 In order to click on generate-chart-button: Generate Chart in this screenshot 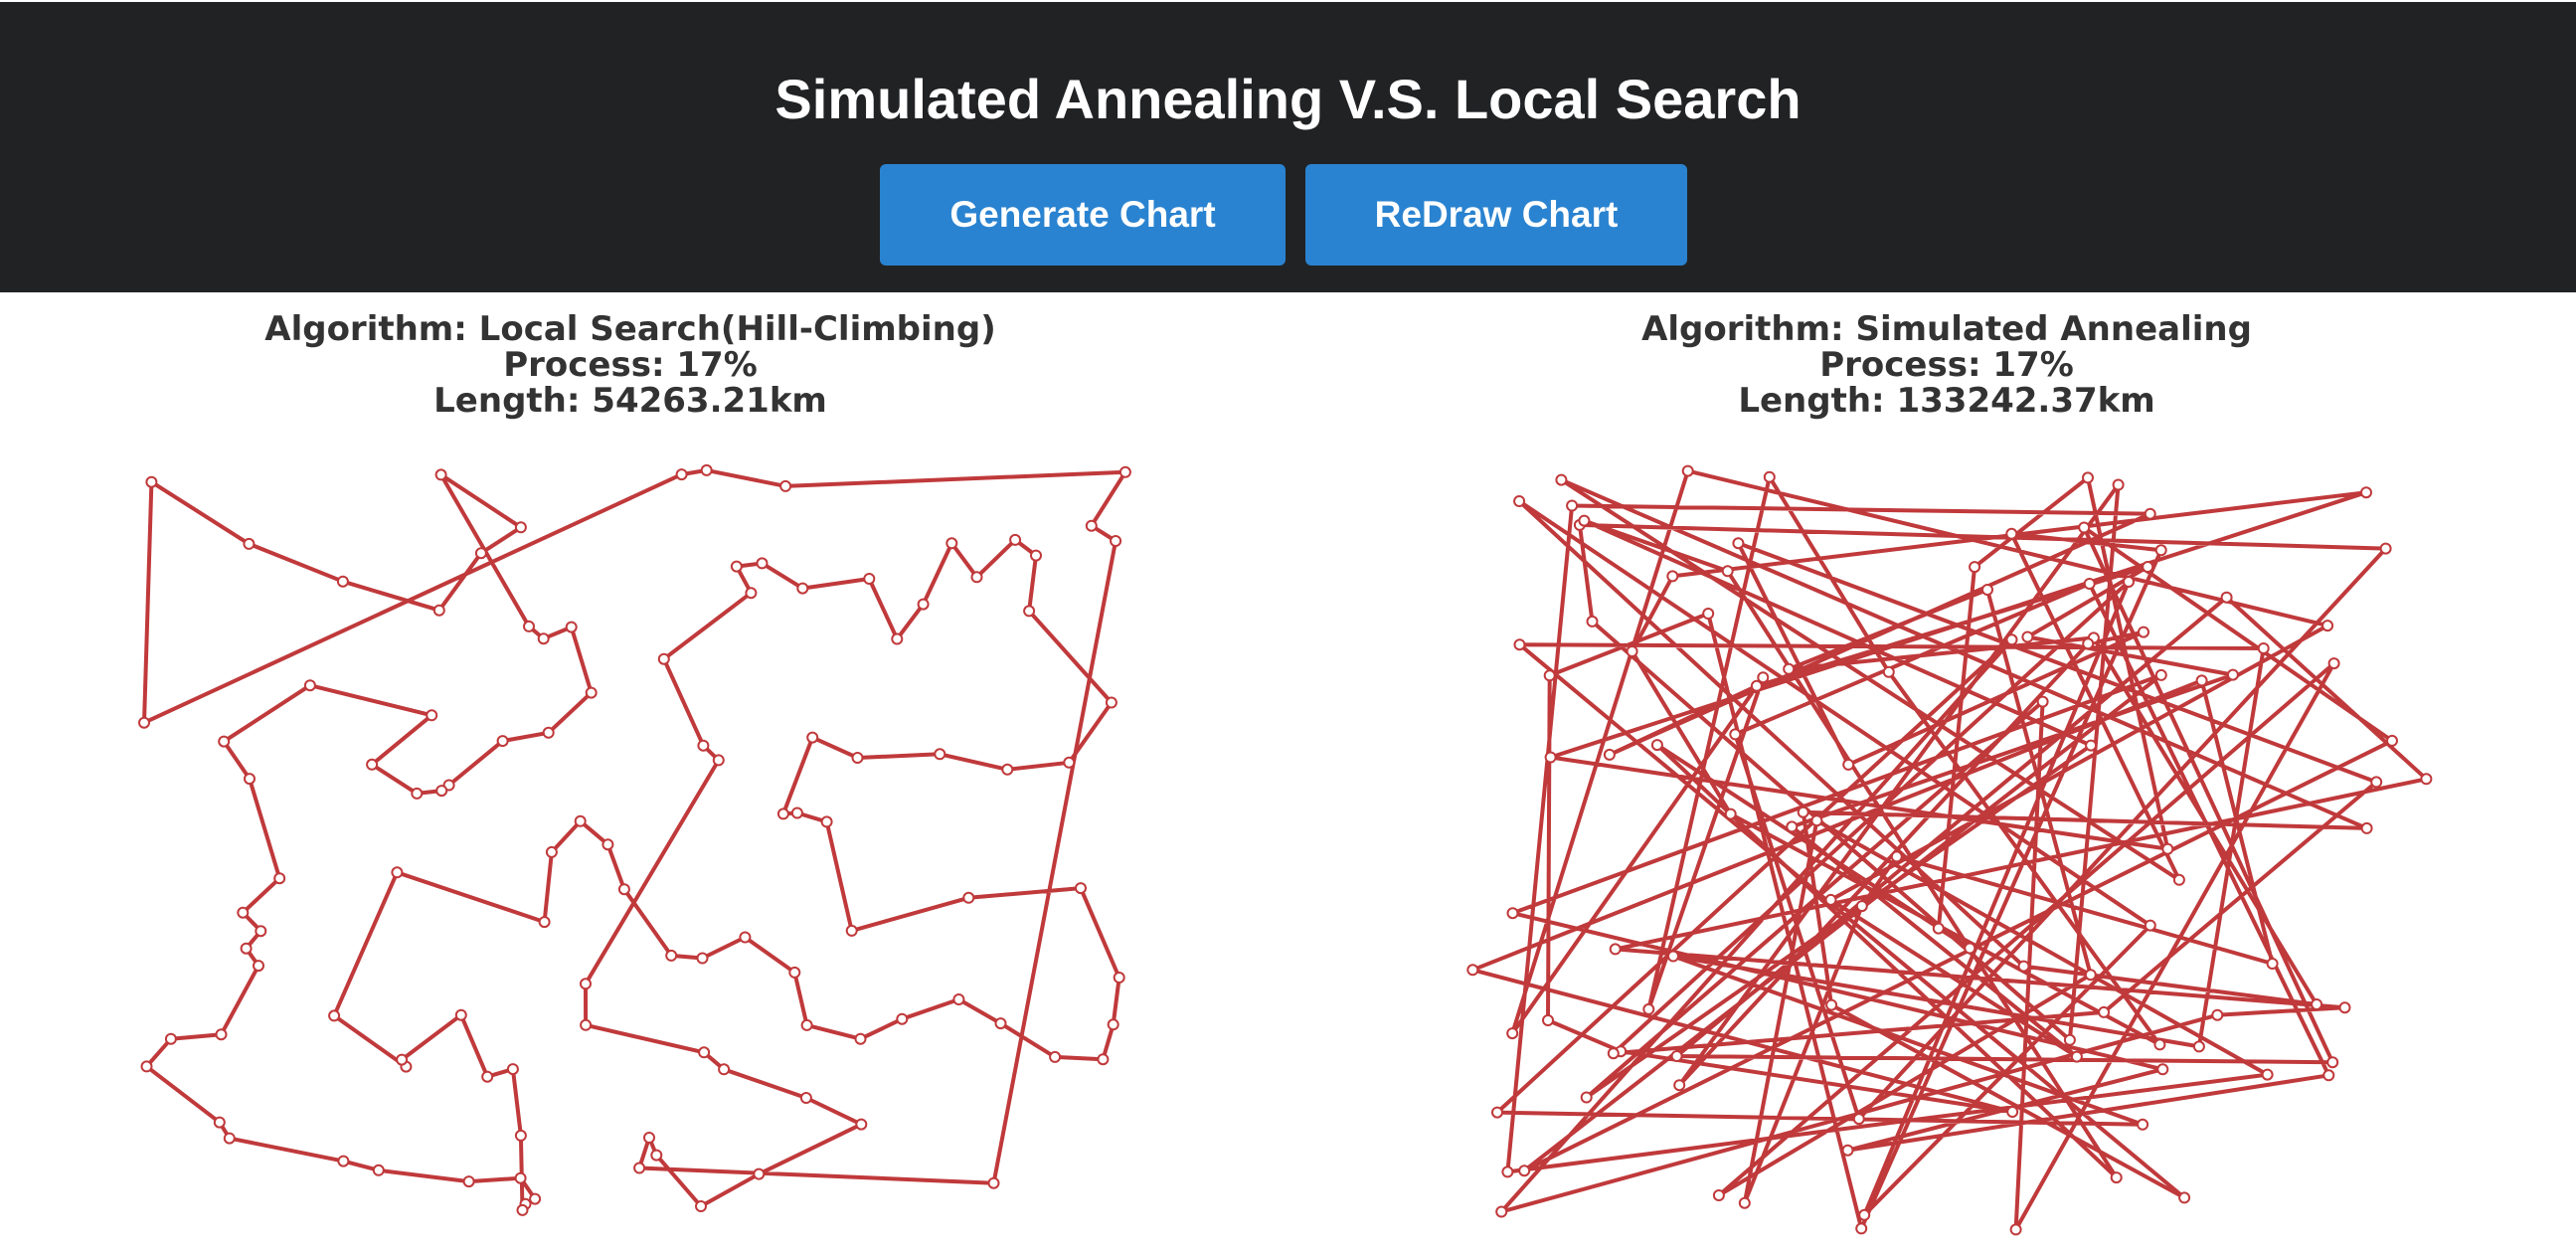, I will do `click(1083, 215)`.